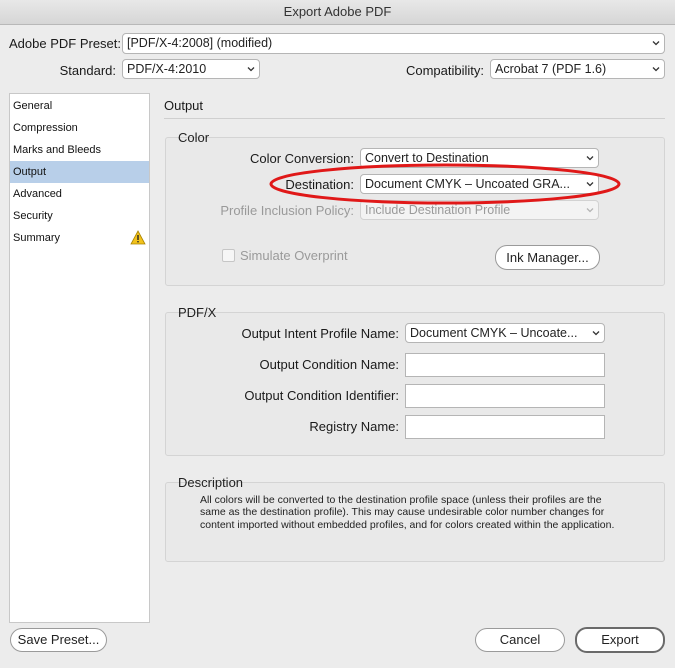 This screenshot has height=668, width=675. I want to click on output-condition-identifier-label: Output Condition Identifier:, so click(321, 395).